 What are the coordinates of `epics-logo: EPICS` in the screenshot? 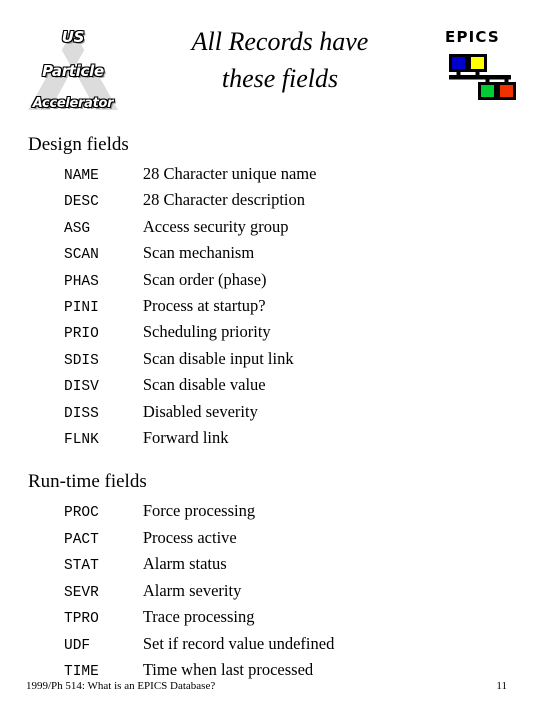 It's located at (481, 66).